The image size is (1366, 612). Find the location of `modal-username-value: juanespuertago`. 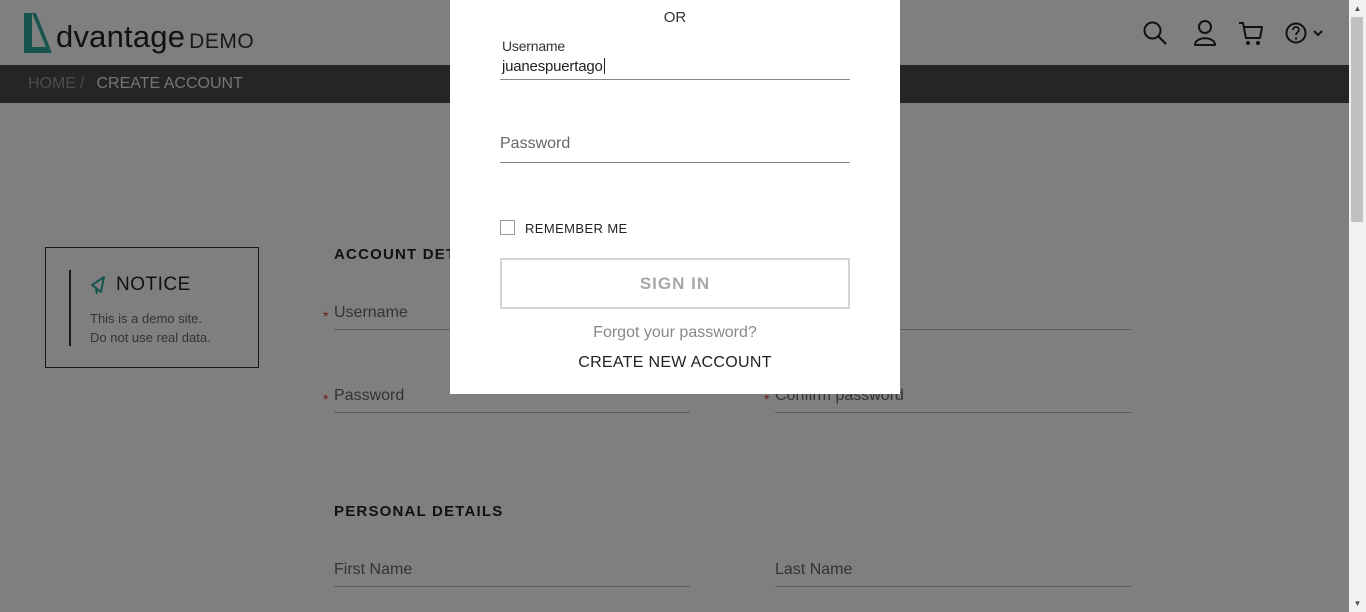

modal-username-value: juanespuertago is located at coordinates (552, 66).